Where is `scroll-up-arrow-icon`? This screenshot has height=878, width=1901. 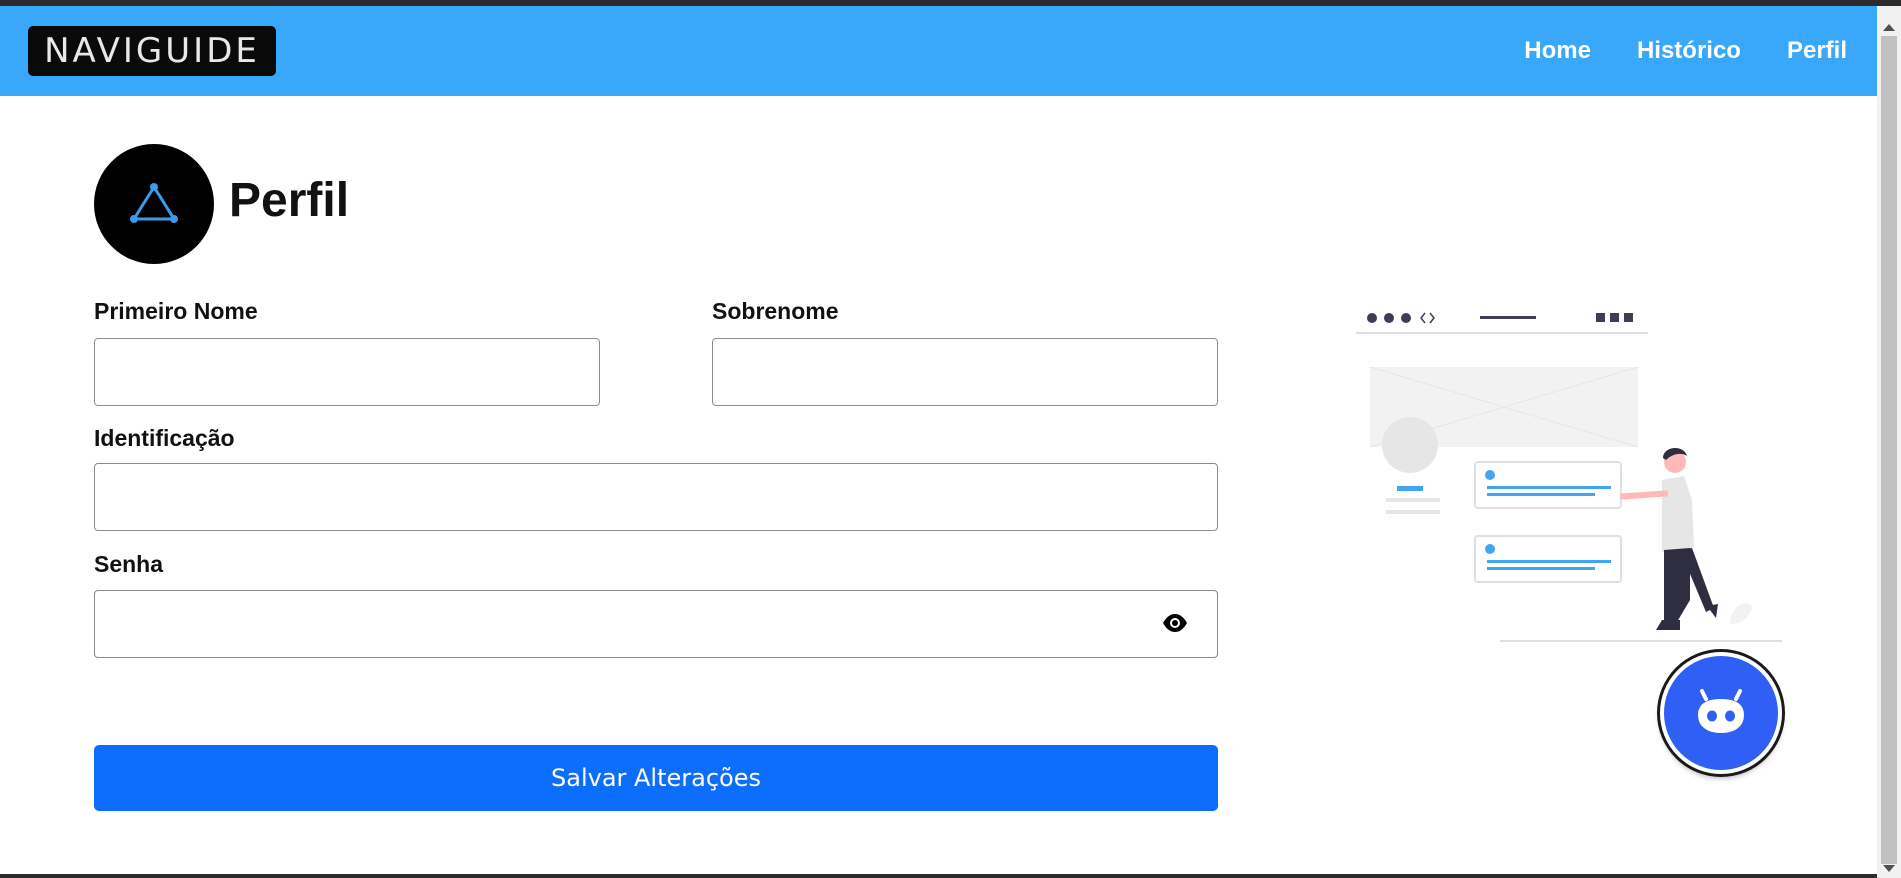
scroll-up-arrow-icon is located at coordinates (1889, 27).